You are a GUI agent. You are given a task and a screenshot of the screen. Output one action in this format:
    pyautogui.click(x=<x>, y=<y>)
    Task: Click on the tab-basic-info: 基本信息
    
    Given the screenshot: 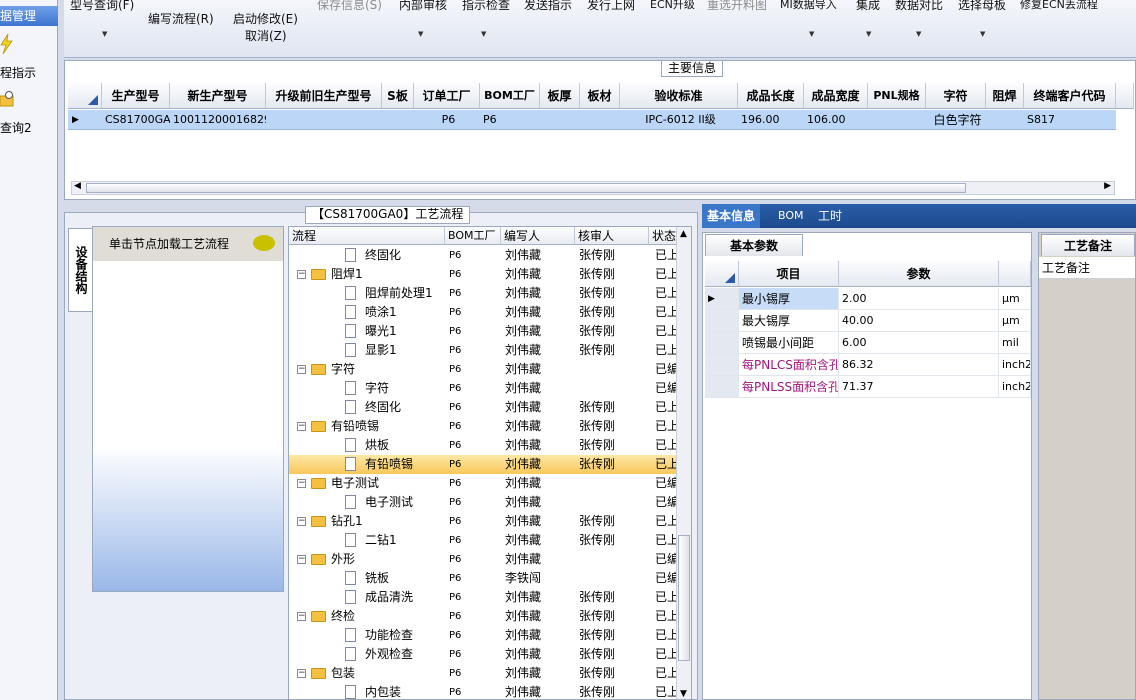 What is the action you would take?
    pyautogui.click(x=731, y=216)
    